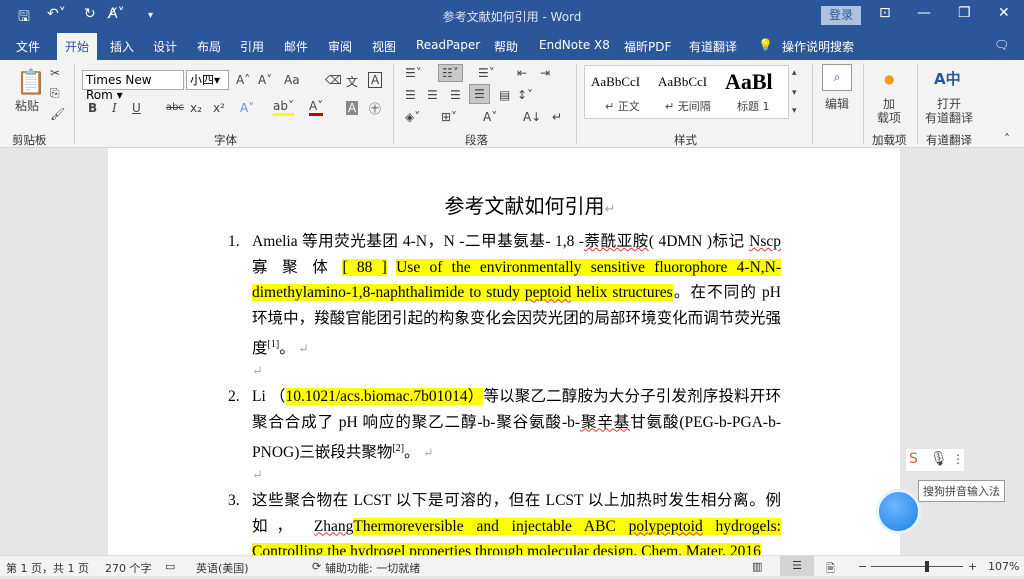  I want to click on word-count: 270 个字, so click(128, 568).